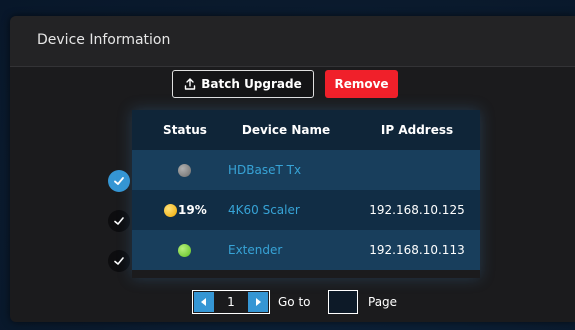 Image resolution: width=575 pixels, height=330 pixels. I want to click on upgrade-progress: 19%, so click(192, 210).